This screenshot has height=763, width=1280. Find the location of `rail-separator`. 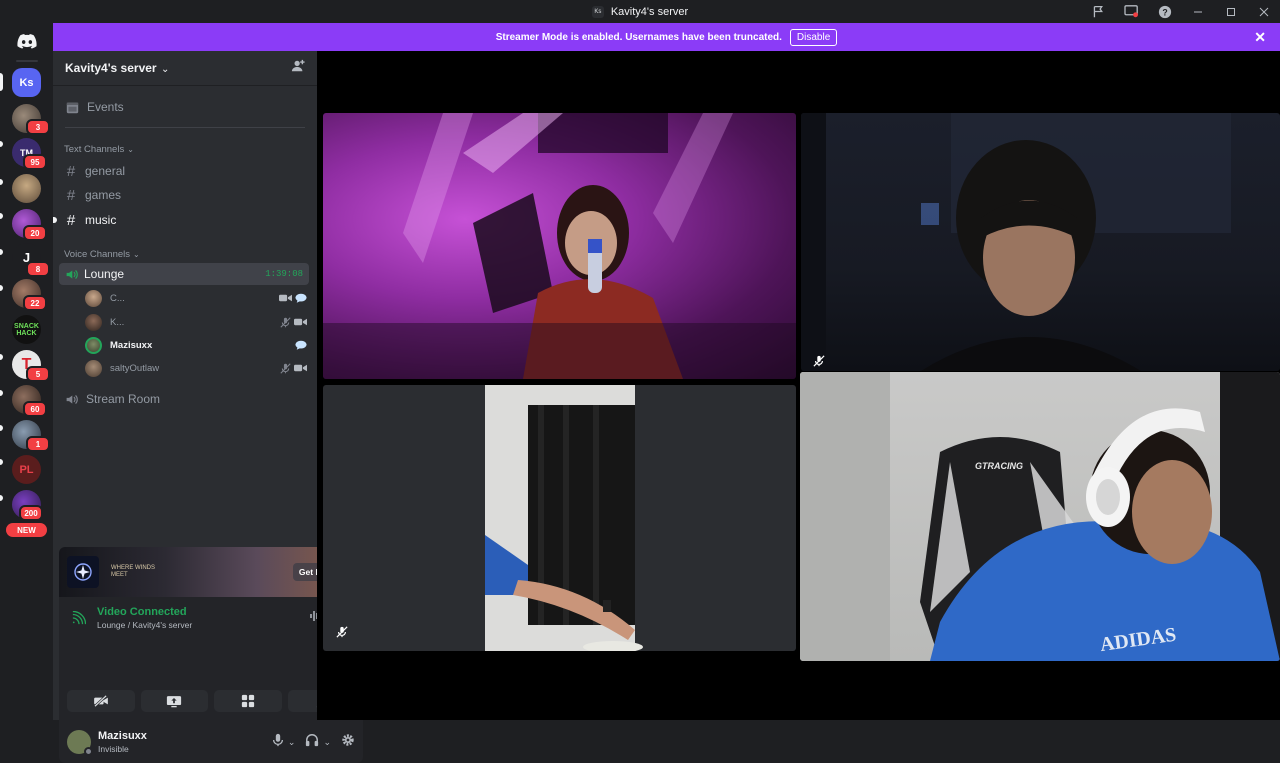

rail-separator is located at coordinates (27, 61).